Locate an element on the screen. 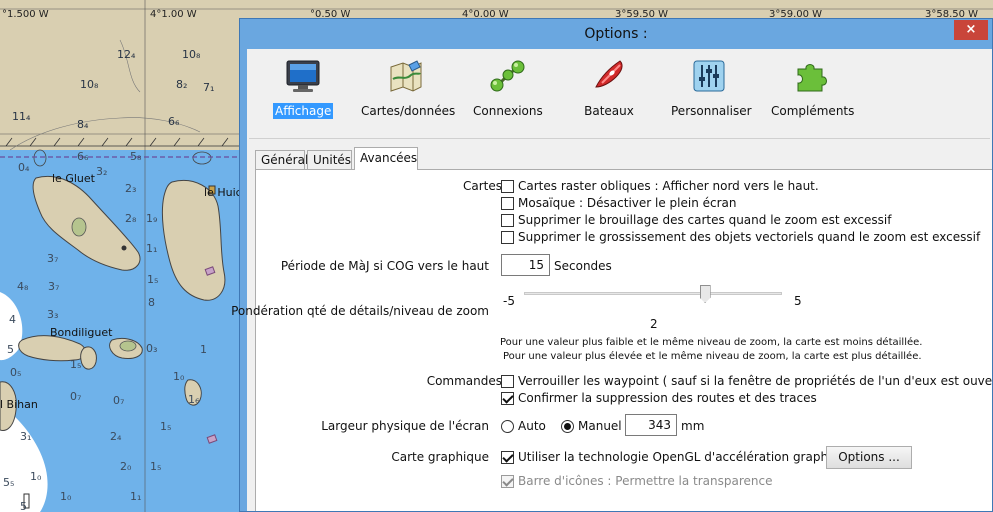  radio-screen-manual: Manuel : is located at coordinates (595, 426).